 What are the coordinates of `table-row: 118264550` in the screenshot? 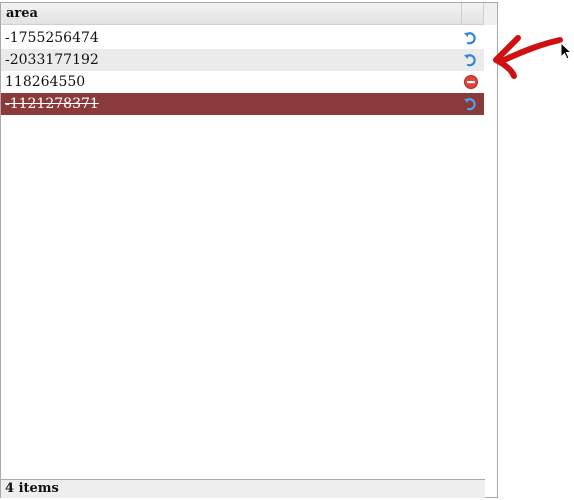 It's located at (242, 82).